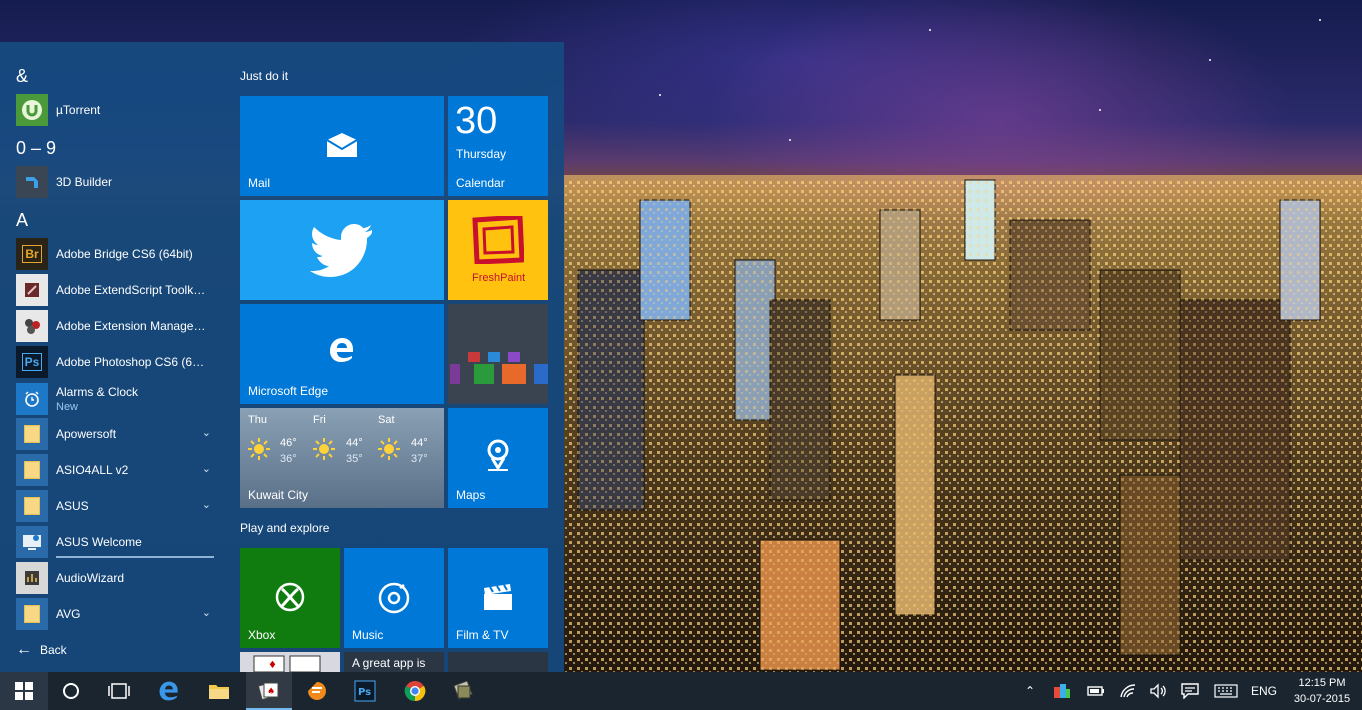 Image resolution: width=1362 pixels, height=710 pixels. What do you see at coordinates (36, 148) in the screenshot?
I see `group-header-numbers: 0 – 9` at bounding box center [36, 148].